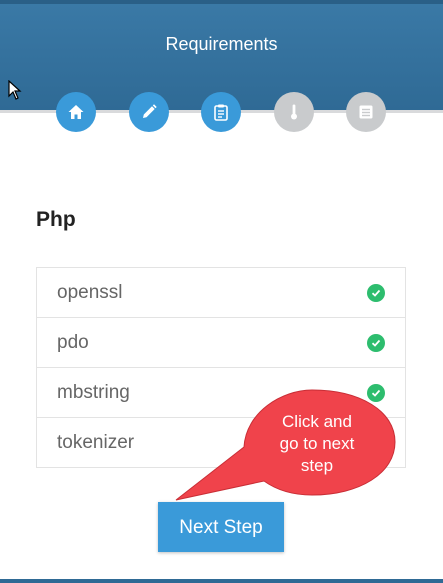 The image size is (443, 583). I want to click on section-title: Php, so click(56, 219).